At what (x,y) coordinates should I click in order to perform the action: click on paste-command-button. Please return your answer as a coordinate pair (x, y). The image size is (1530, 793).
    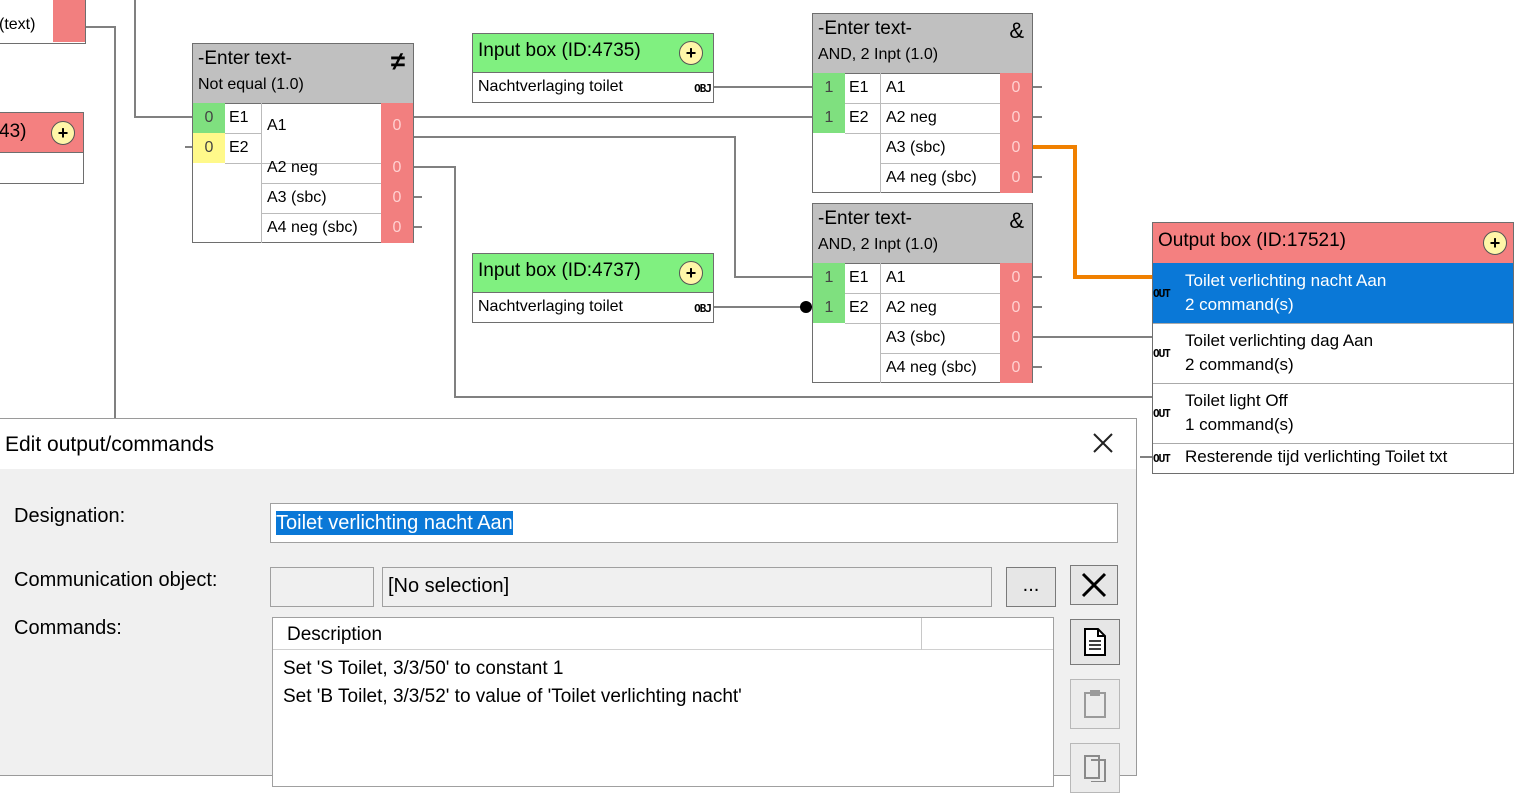
    Looking at the image, I should click on (1095, 704).